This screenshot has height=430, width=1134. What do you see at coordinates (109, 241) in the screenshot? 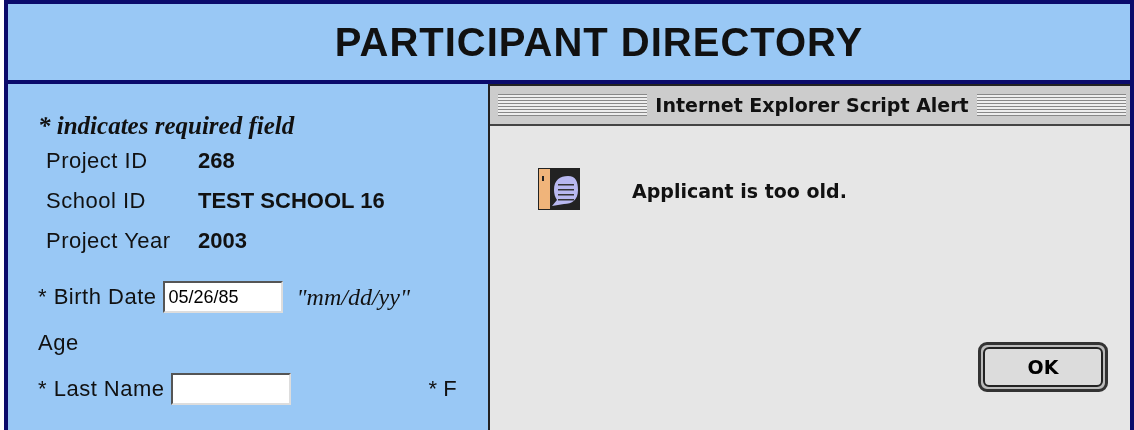
I see `info-label: Project Year` at bounding box center [109, 241].